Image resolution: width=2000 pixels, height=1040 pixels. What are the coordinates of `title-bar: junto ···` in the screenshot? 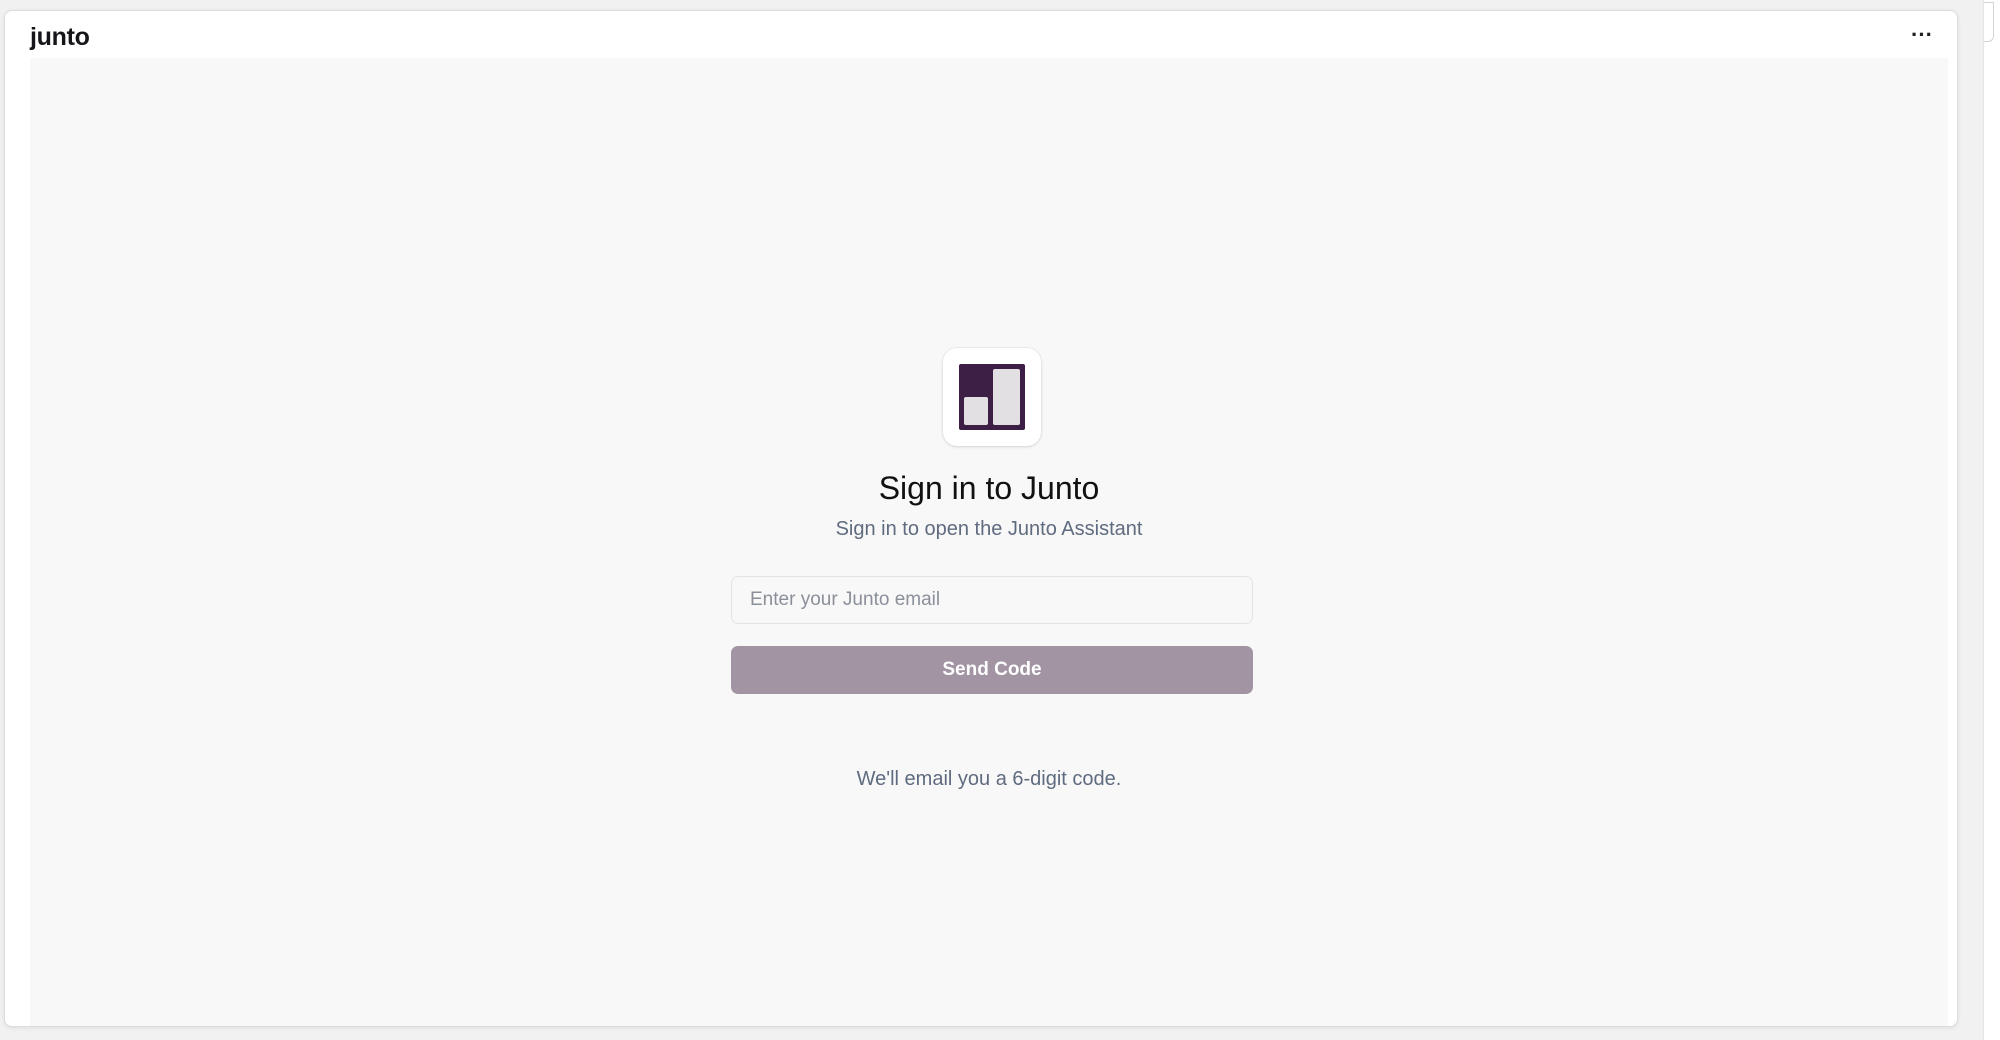 It's located at (981, 34).